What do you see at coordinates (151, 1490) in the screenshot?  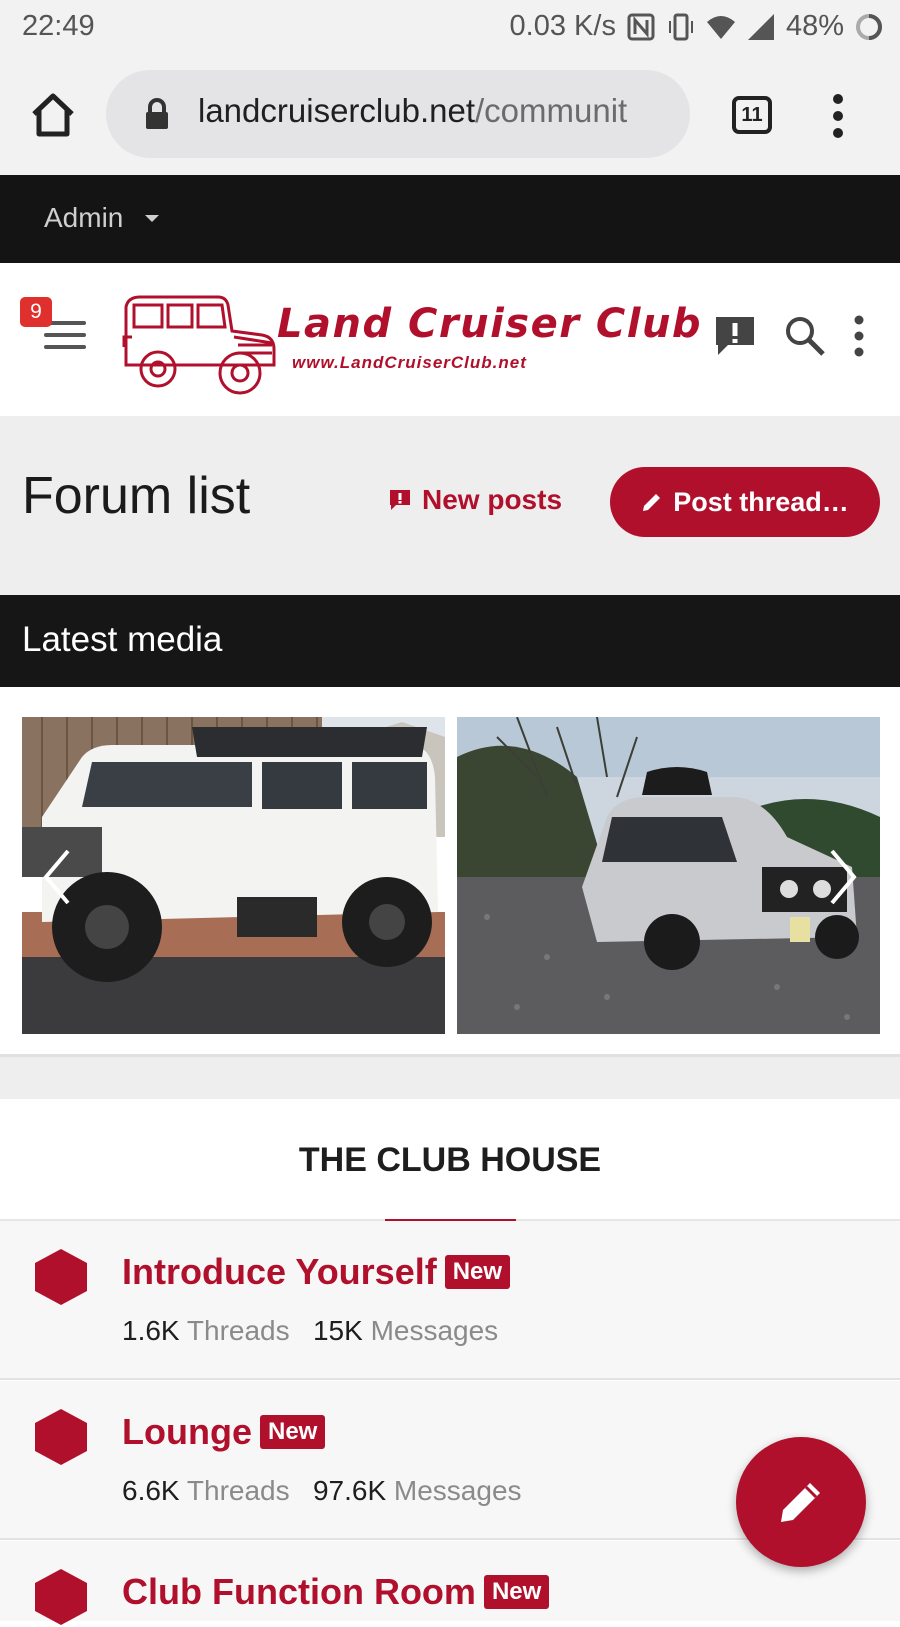 I see `threads-count: 6.6K` at bounding box center [151, 1490].